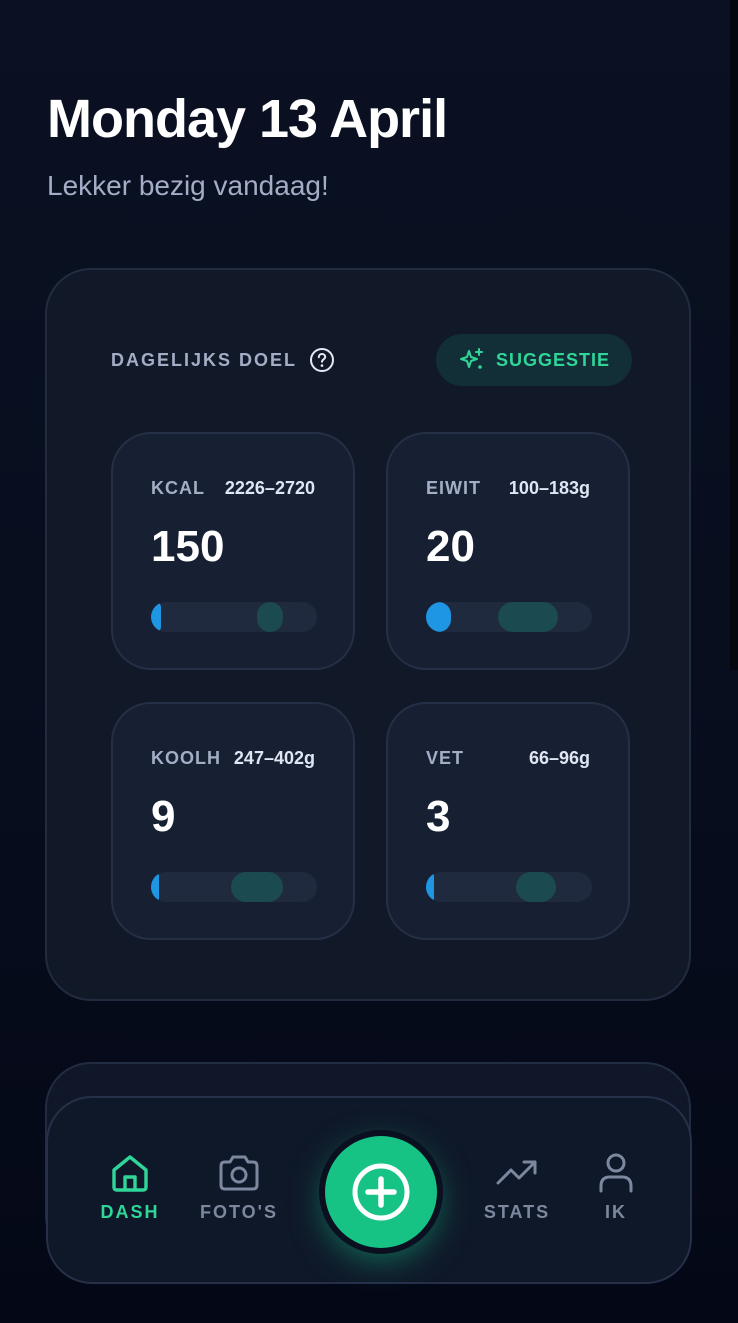 This screenshot has width=738, height=1323. What do you see at coordinates (553, 359) in the screenshot?
I see `suggestion-label: SUGGESTIE` at bounding box center [553, 359].